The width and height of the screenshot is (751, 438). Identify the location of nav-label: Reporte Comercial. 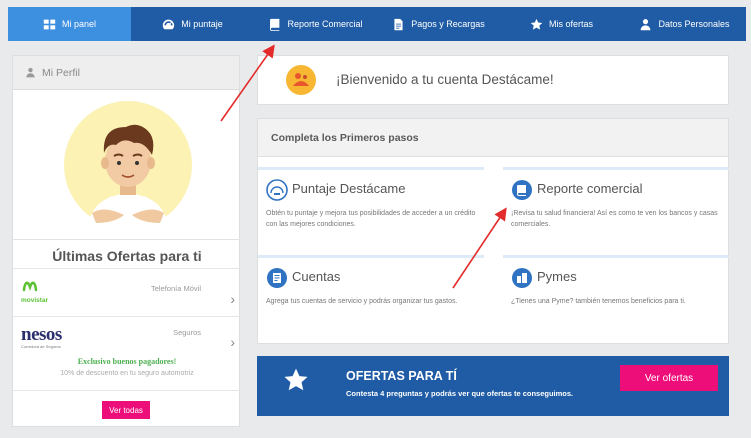
(325, 24).